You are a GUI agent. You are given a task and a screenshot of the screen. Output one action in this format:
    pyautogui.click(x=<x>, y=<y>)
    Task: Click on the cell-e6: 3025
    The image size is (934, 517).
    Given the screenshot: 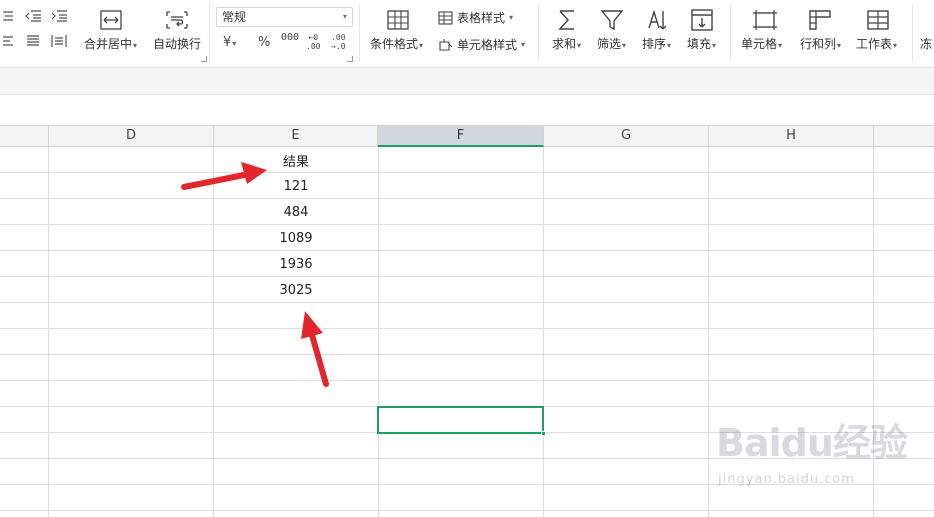 What is the action you would take?
    pyautogui.click(x=296, y=290)
    